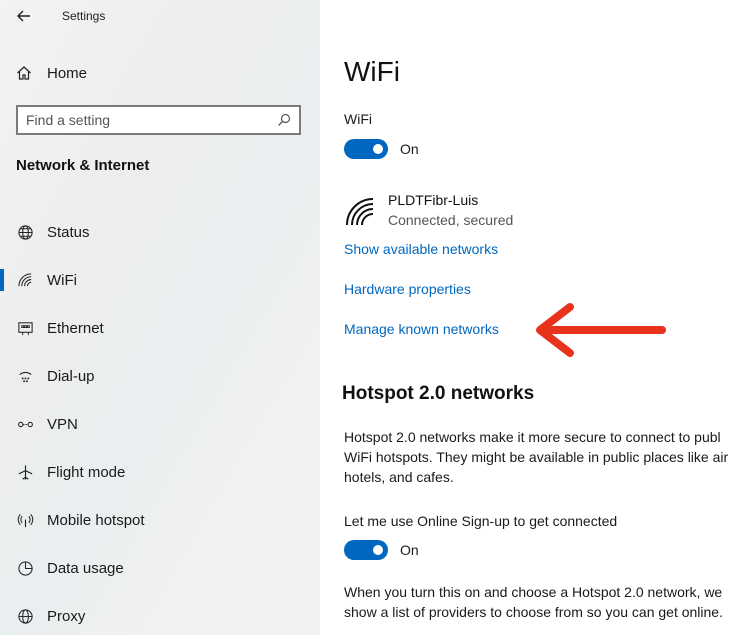 The width and height of the screenshot is (750, 635). I want to click on sidebar-item-mobile-hotspot: Mobile hotspot, so click(160, 520).